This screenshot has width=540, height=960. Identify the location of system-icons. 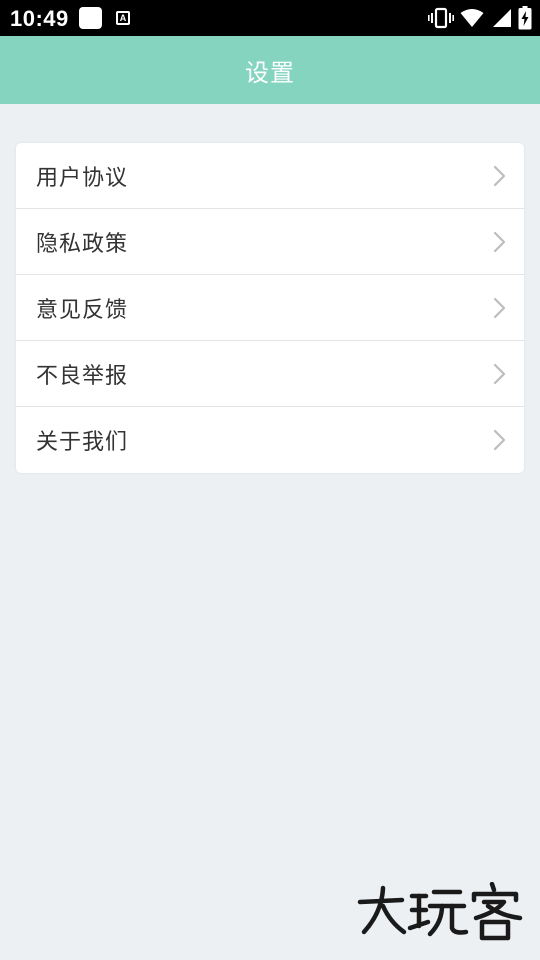
(480, 18).